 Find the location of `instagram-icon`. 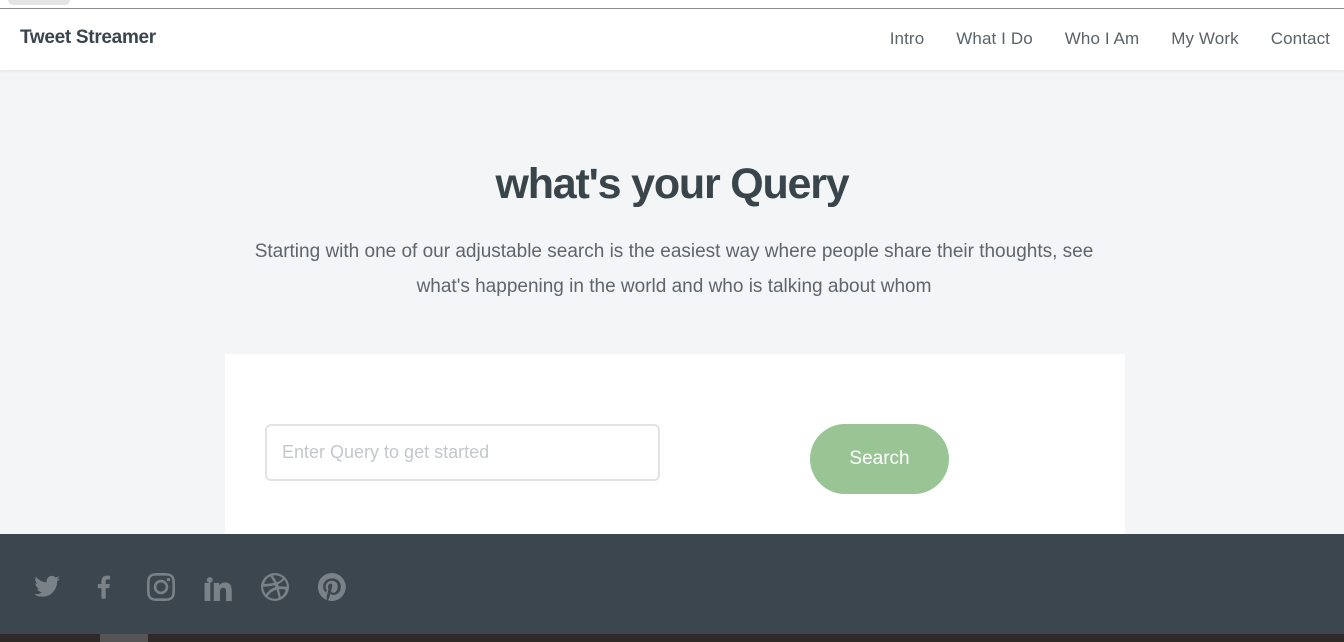

instagram-icon is located at coordinates (161, 587).